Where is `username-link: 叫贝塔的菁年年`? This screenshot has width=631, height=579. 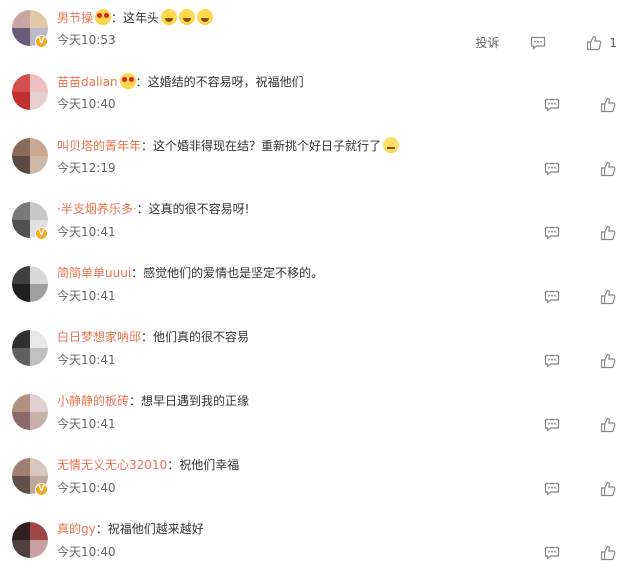 username-link: 叫贝塔的菁年年 is located at coordinates (99, 146).